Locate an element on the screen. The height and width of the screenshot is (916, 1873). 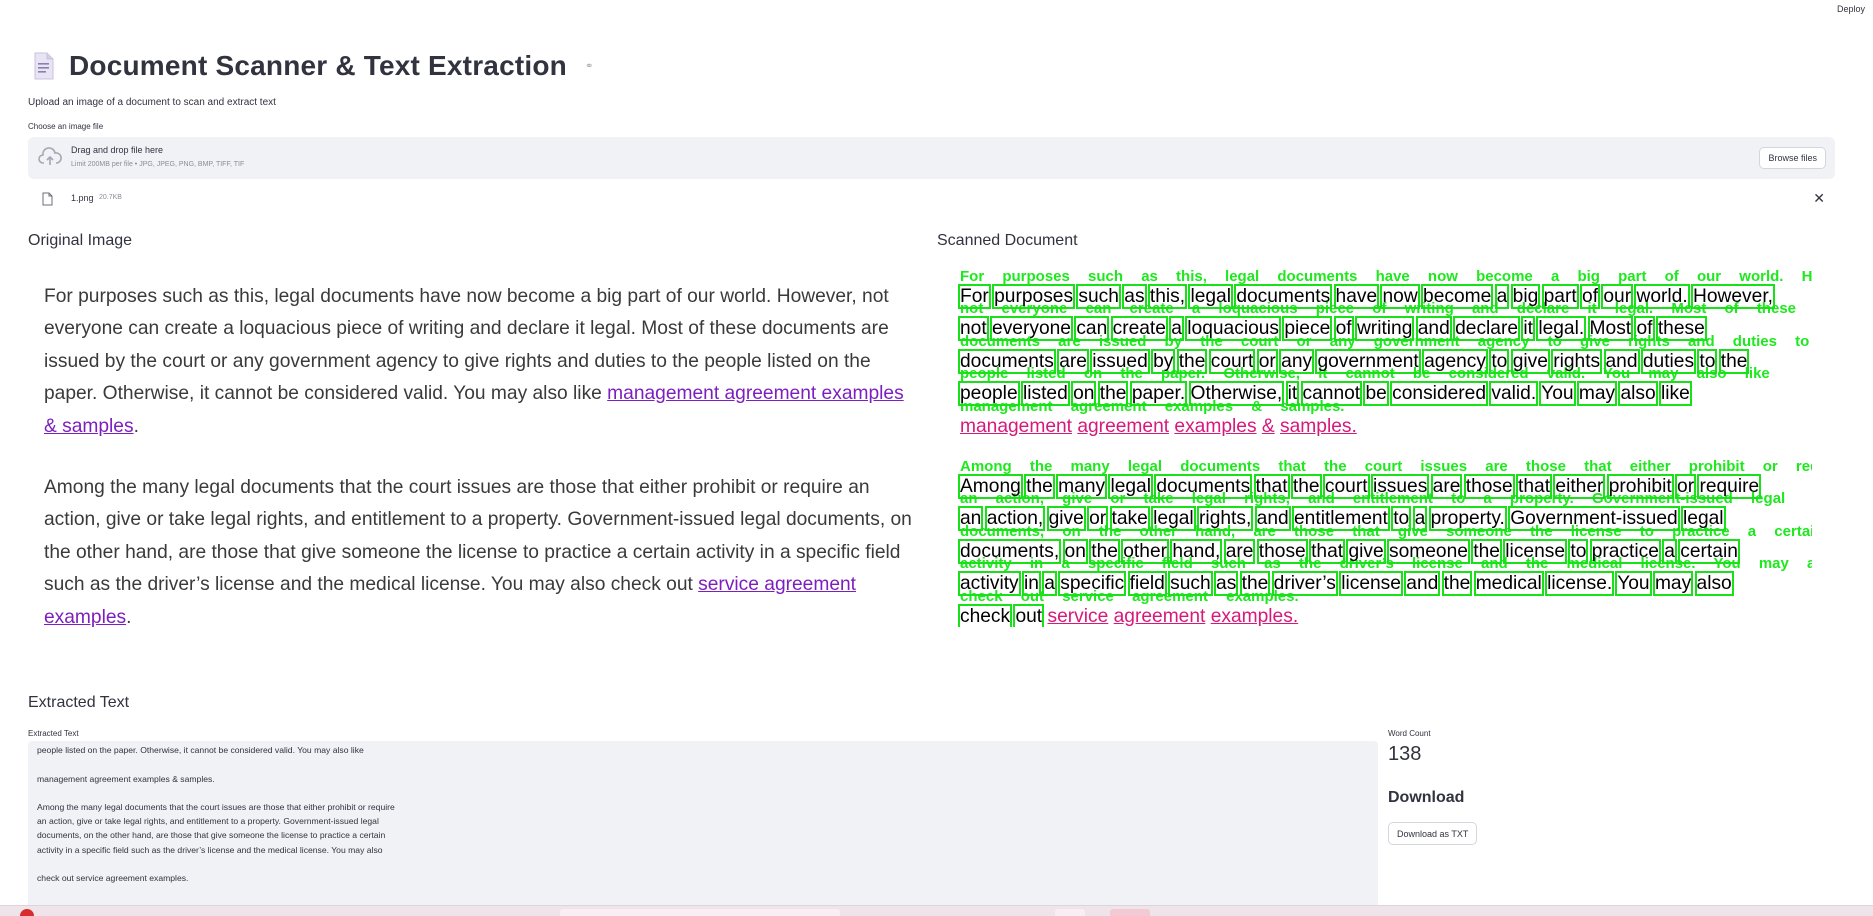
scan-word: in is located at coordinates (1031, 584).